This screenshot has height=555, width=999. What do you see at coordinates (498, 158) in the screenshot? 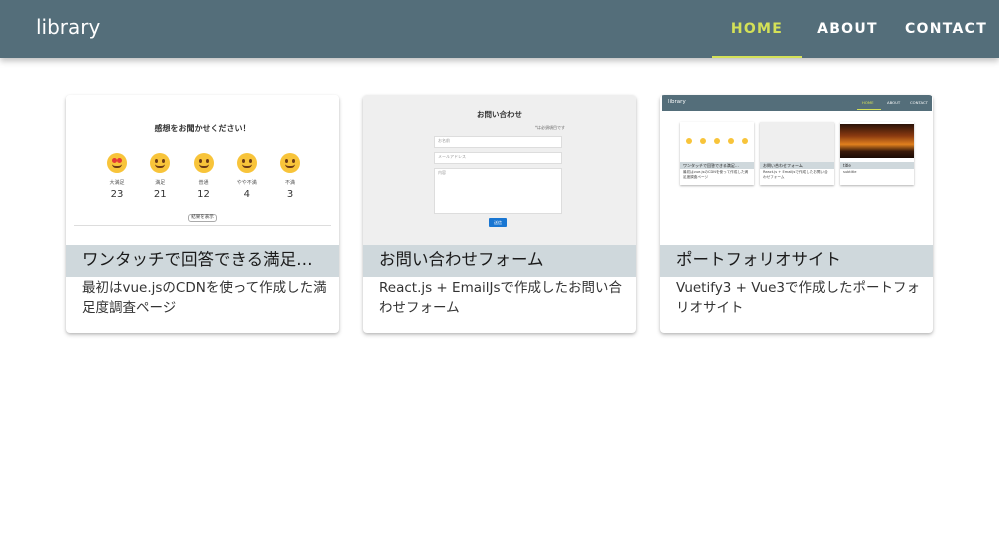
I see `preview-email-field: メールアドレス` at bounding box center [498, 158].